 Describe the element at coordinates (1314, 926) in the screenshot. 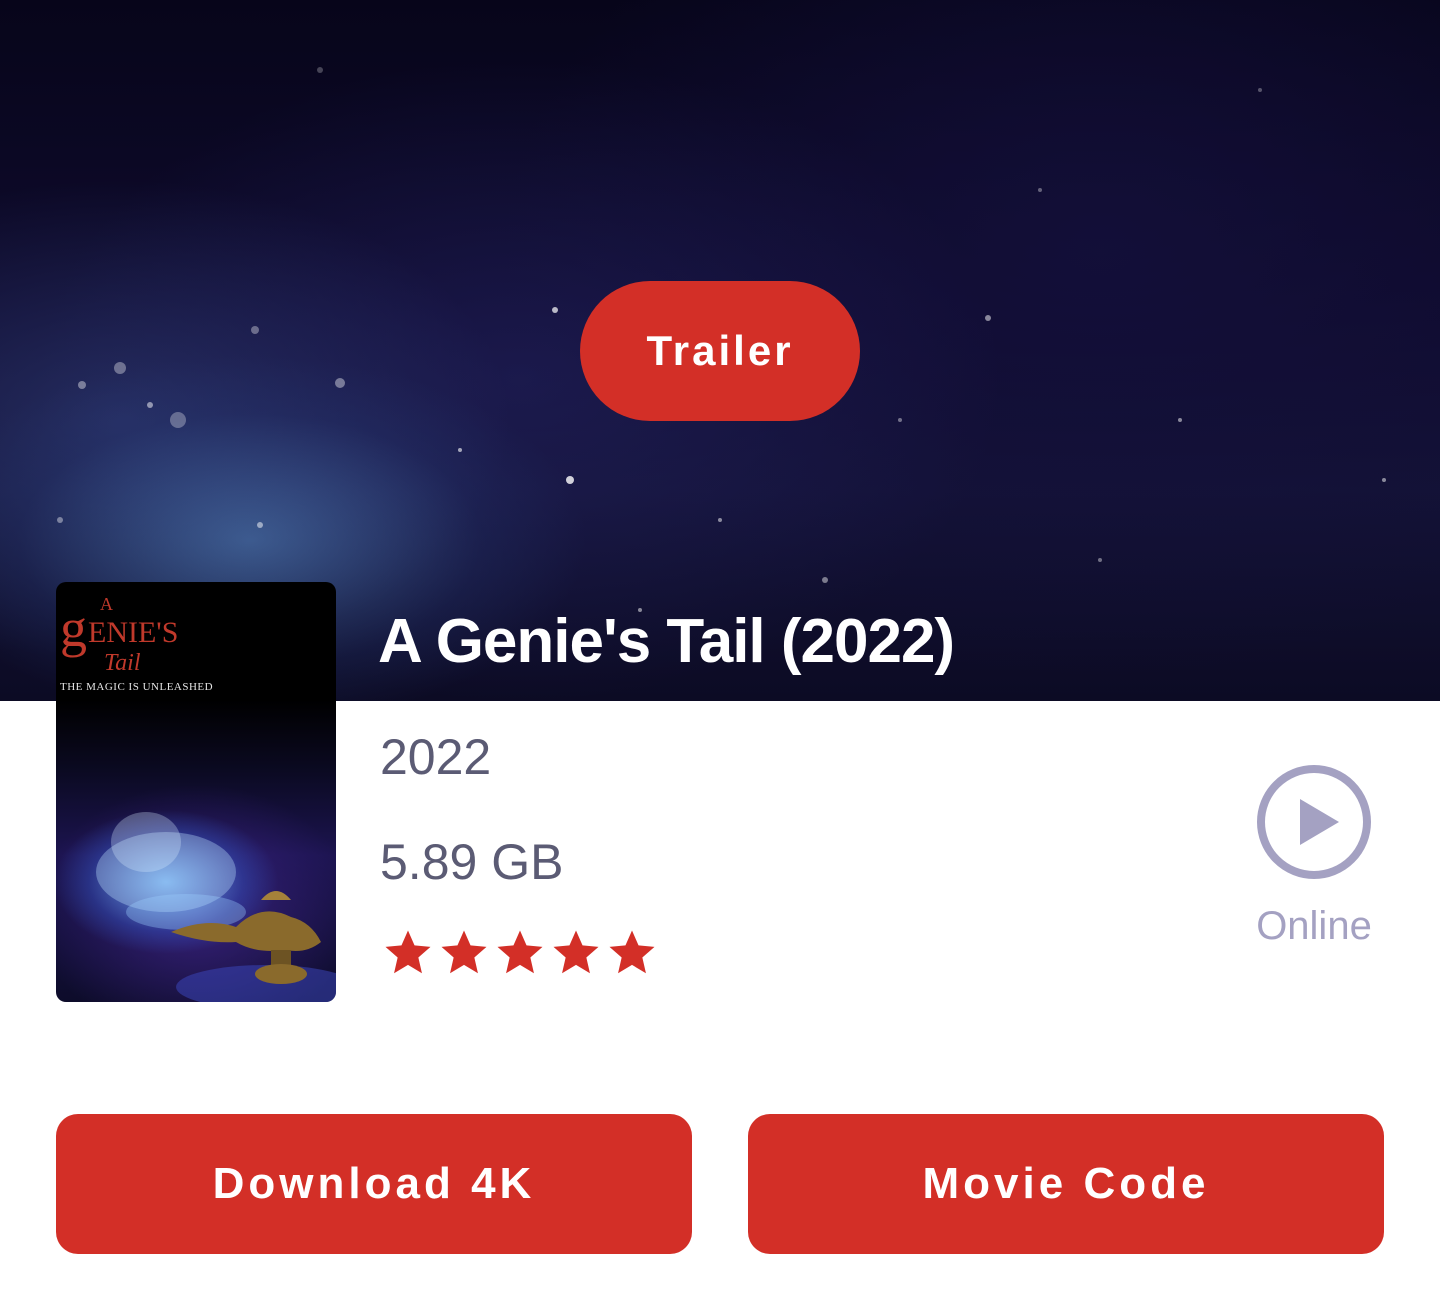

I see `online-label: Online` at that location.